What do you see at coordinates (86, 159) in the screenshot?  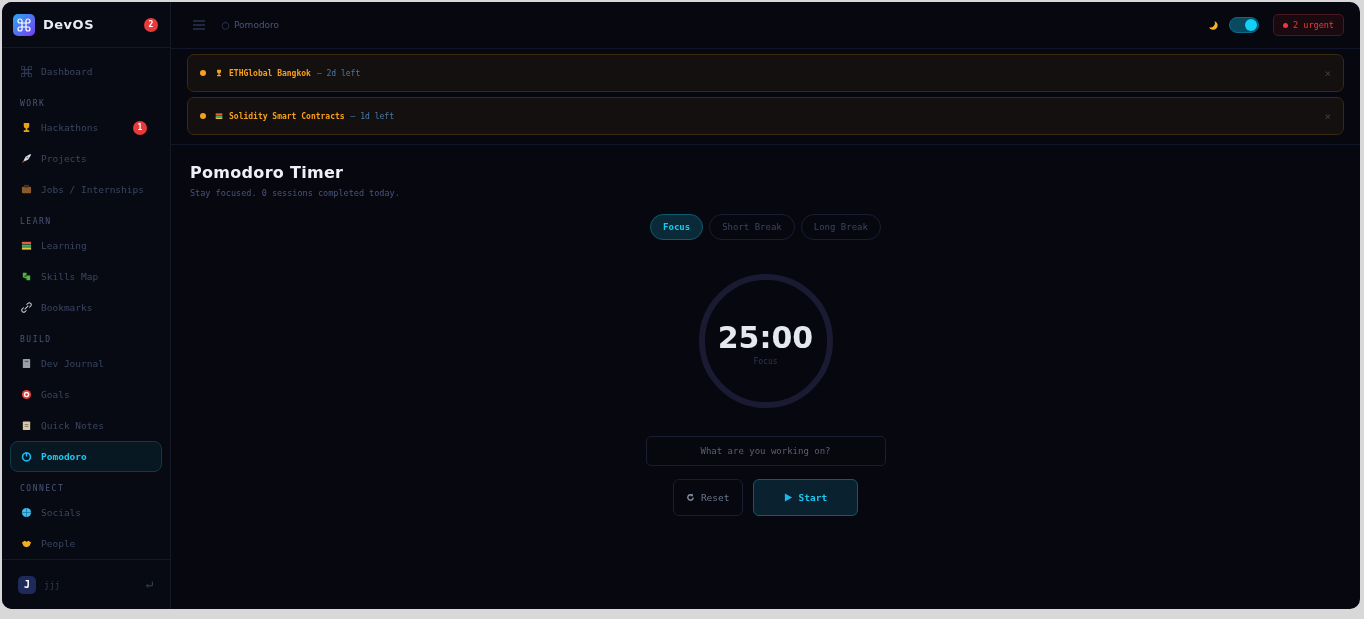 I see `sidebar-item: Projects` at bounding box center [86, 159].